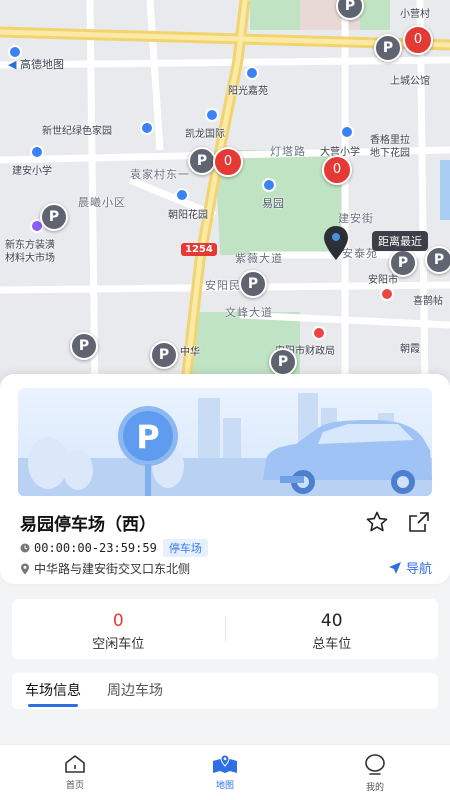 The height and width of the screenshot is (800, 450). Describe the element at coordinates (147, 437) in the screenshot. I see `svg-text: P` at that location.